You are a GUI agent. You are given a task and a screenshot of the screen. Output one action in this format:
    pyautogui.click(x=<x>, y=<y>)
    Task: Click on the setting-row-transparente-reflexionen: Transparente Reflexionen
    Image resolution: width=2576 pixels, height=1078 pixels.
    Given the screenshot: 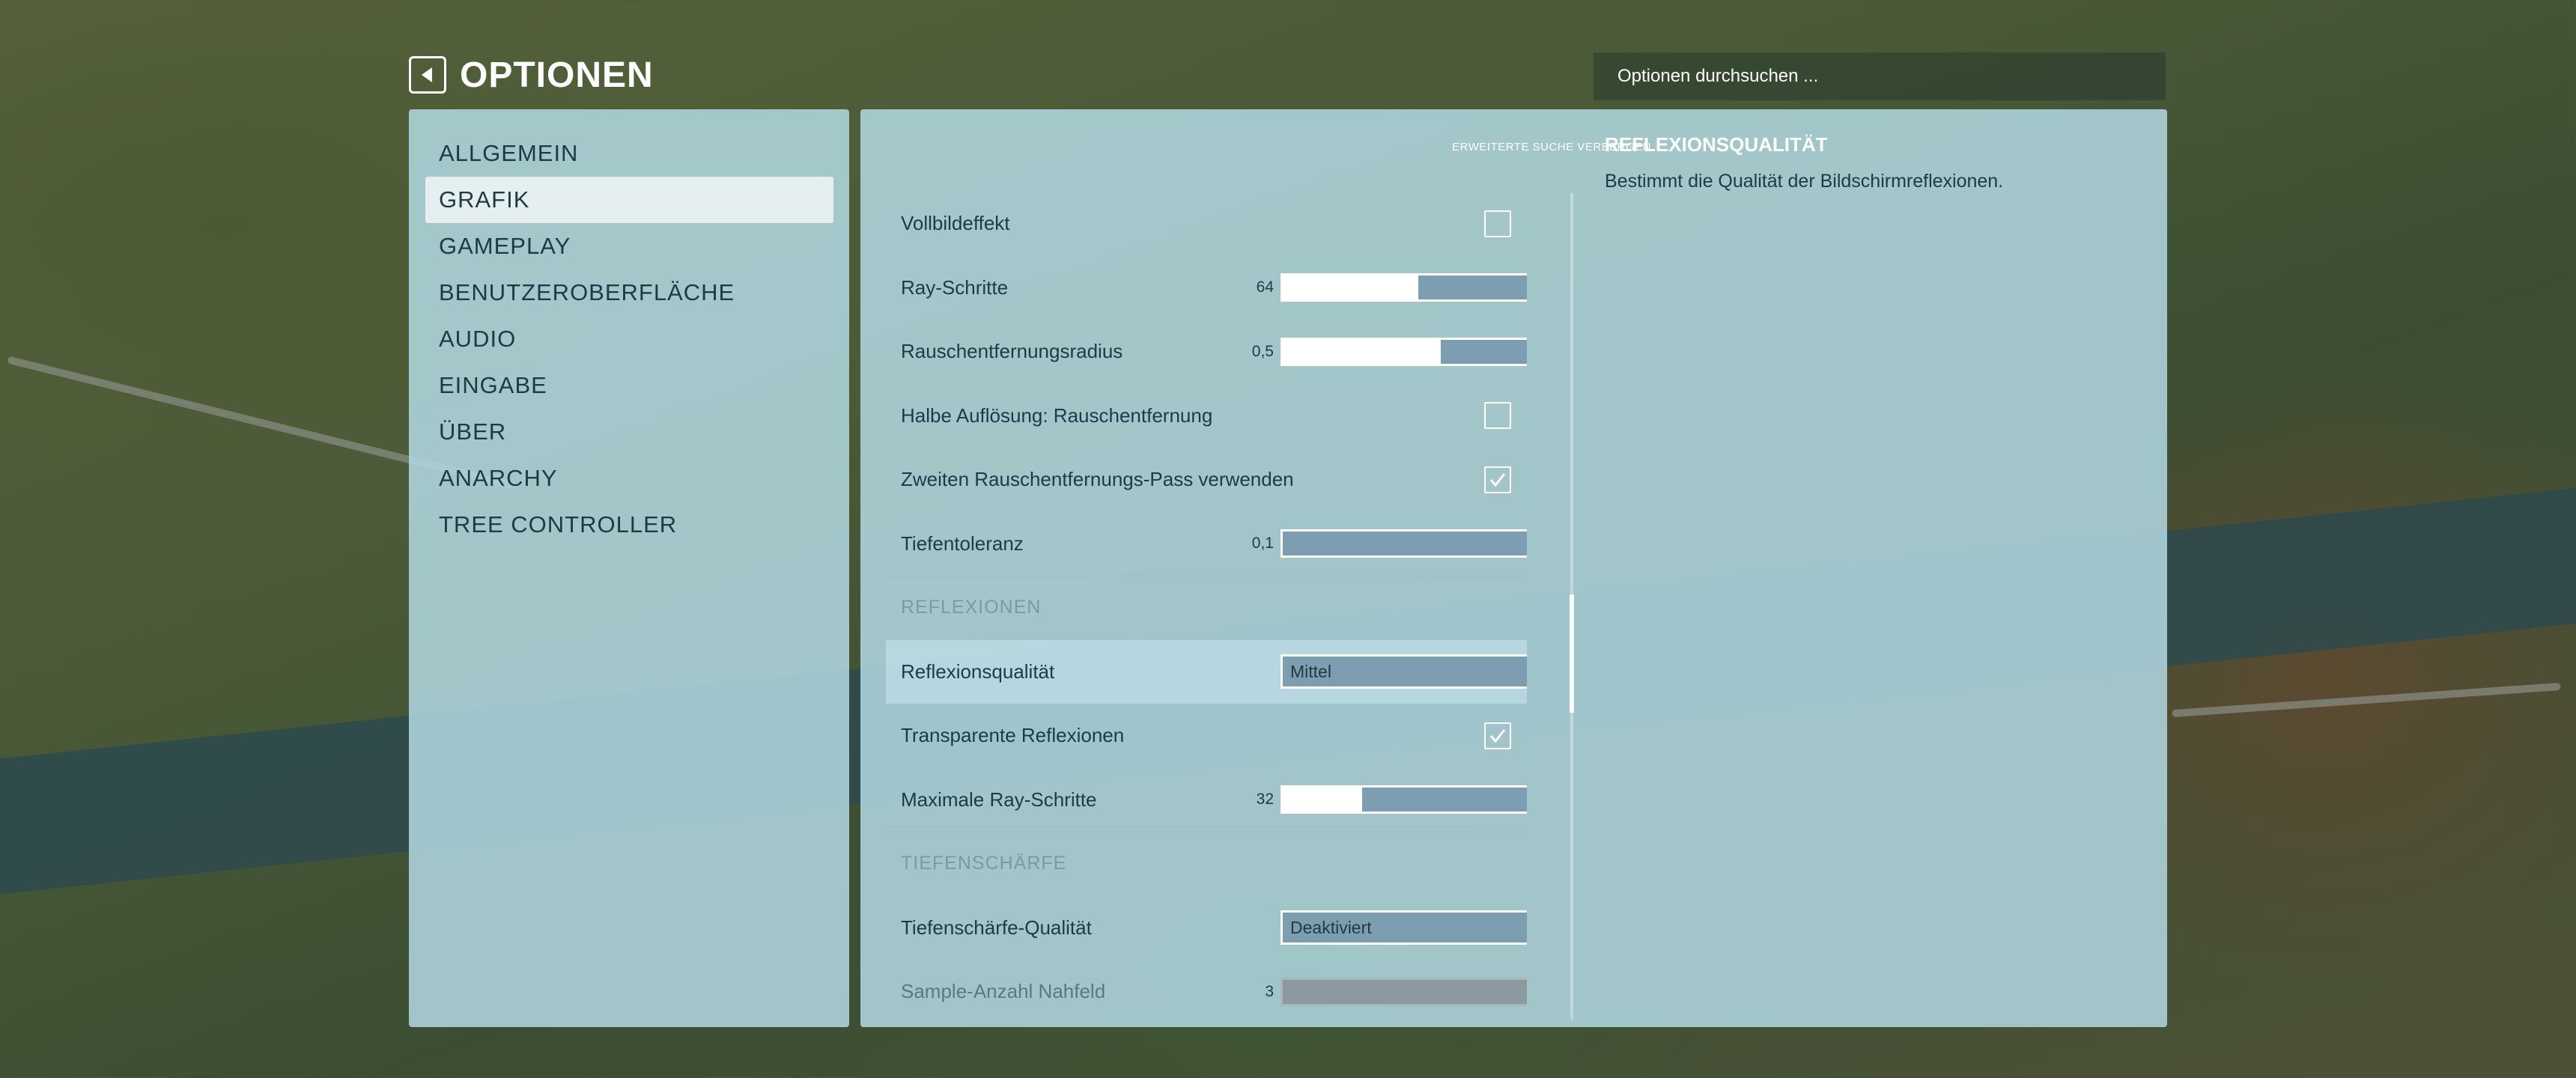 What is the action you would take?
    pyautogui.click(x=1206, y=736)
    